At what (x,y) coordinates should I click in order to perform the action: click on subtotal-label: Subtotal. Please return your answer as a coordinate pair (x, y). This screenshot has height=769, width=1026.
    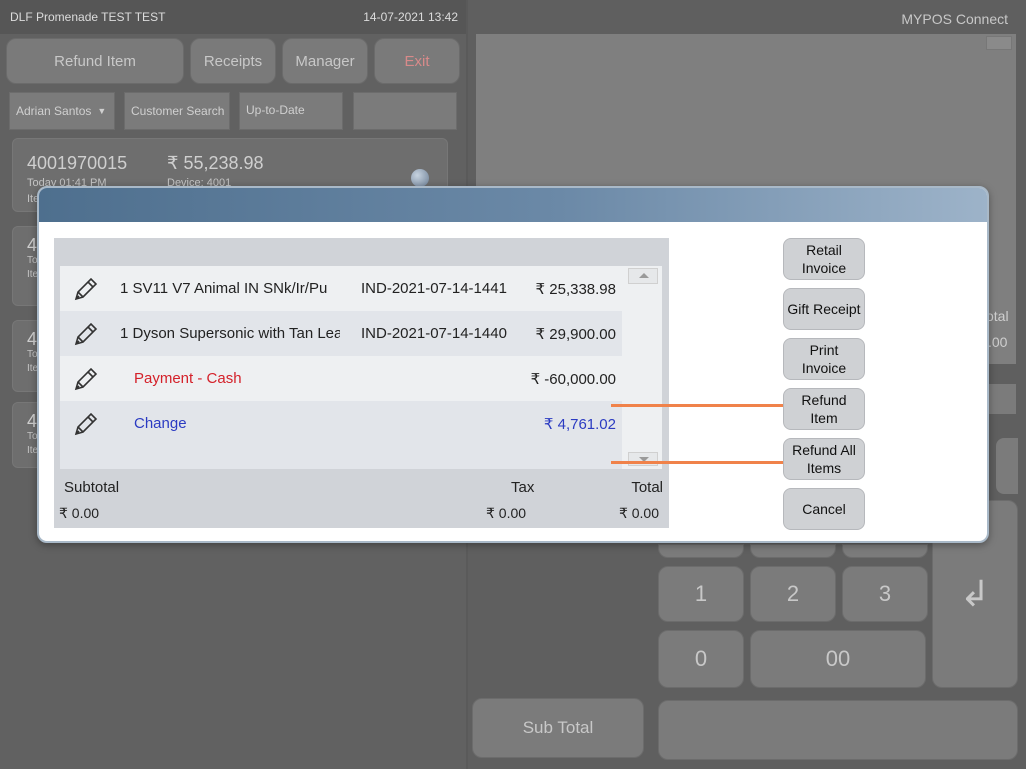
    Looking at the image, I should click on (92, 487).